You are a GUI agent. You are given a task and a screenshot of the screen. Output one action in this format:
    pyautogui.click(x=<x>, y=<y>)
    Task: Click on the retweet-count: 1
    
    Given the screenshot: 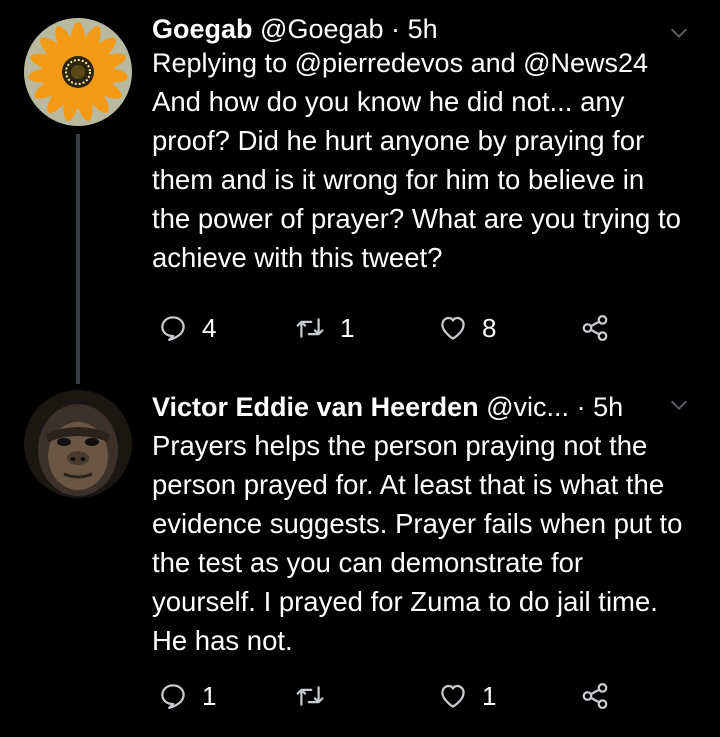 What is the action you would take?
    pyautogui.click(x=347, y=327)
    